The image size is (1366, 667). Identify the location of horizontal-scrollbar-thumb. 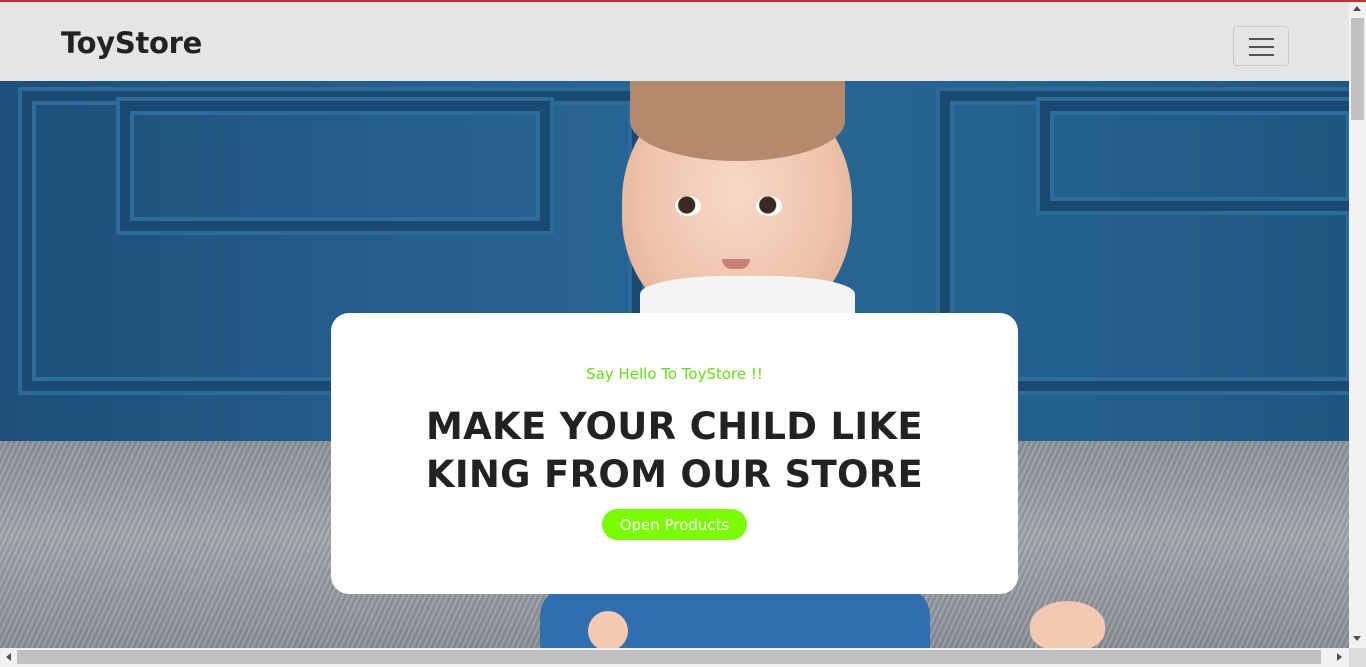
(669, 657).